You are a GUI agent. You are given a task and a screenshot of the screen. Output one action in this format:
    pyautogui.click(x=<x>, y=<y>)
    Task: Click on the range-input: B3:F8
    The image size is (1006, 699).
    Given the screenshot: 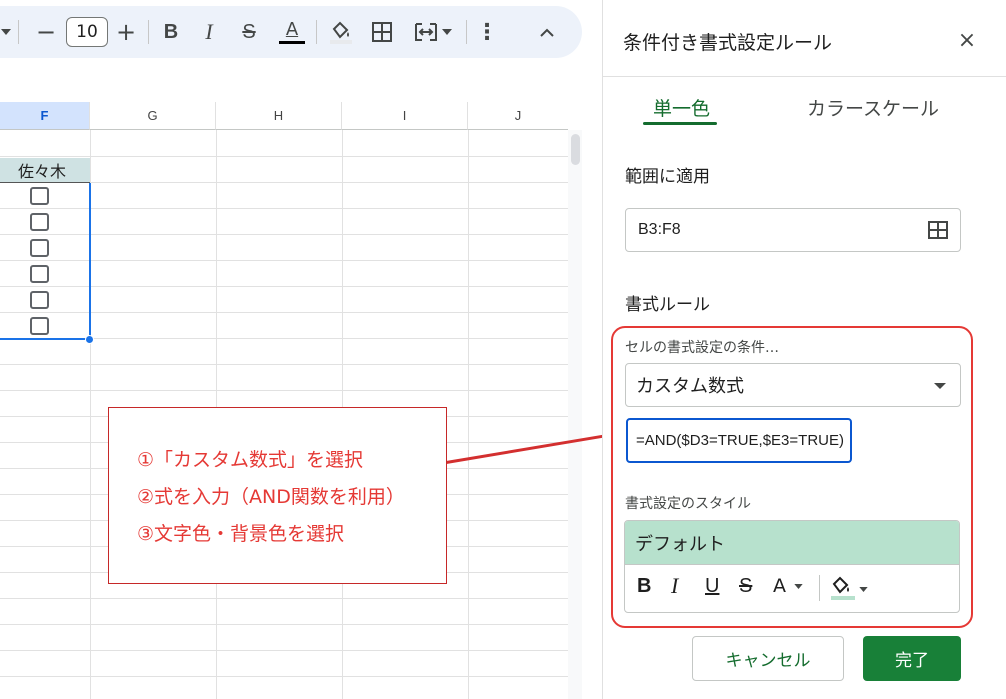 What is the action you would take?
    pyautogui.click(x=793, y=230)
    